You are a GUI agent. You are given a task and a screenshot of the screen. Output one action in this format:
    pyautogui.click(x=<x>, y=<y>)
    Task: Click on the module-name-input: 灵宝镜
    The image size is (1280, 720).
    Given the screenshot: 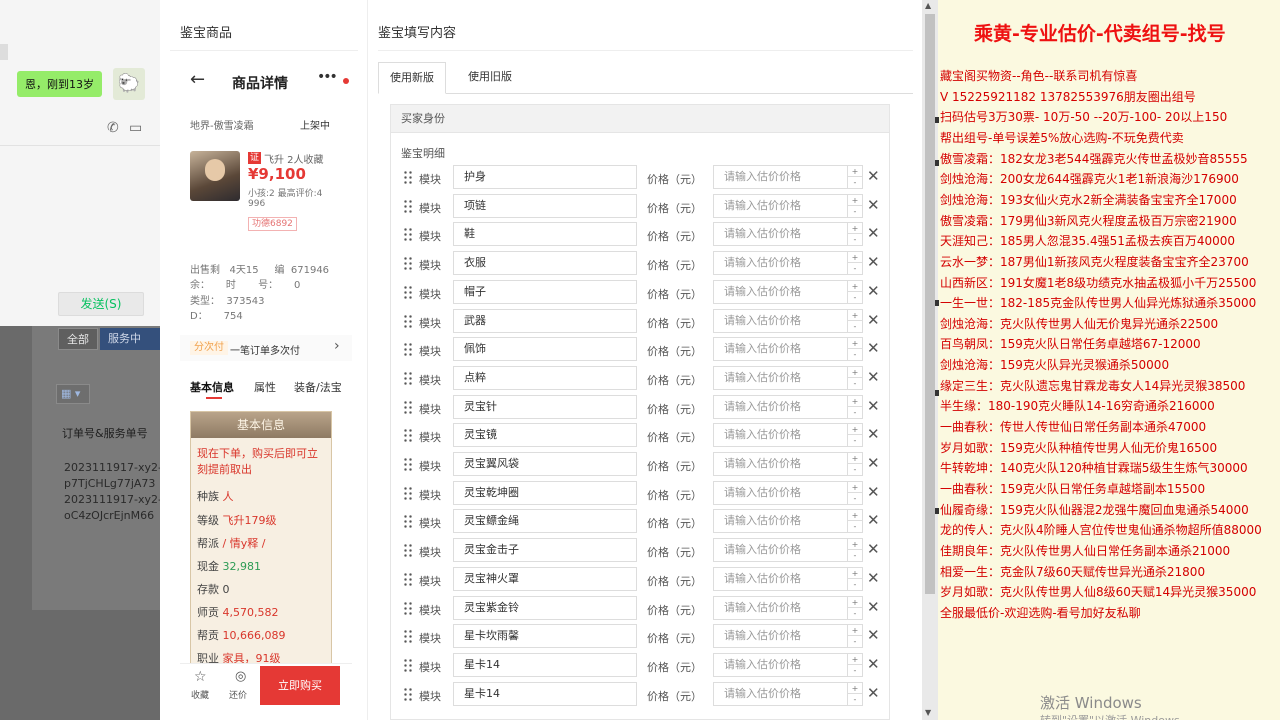 What is the action you would take?
    pyautogui.click(x=545, y=435)
    